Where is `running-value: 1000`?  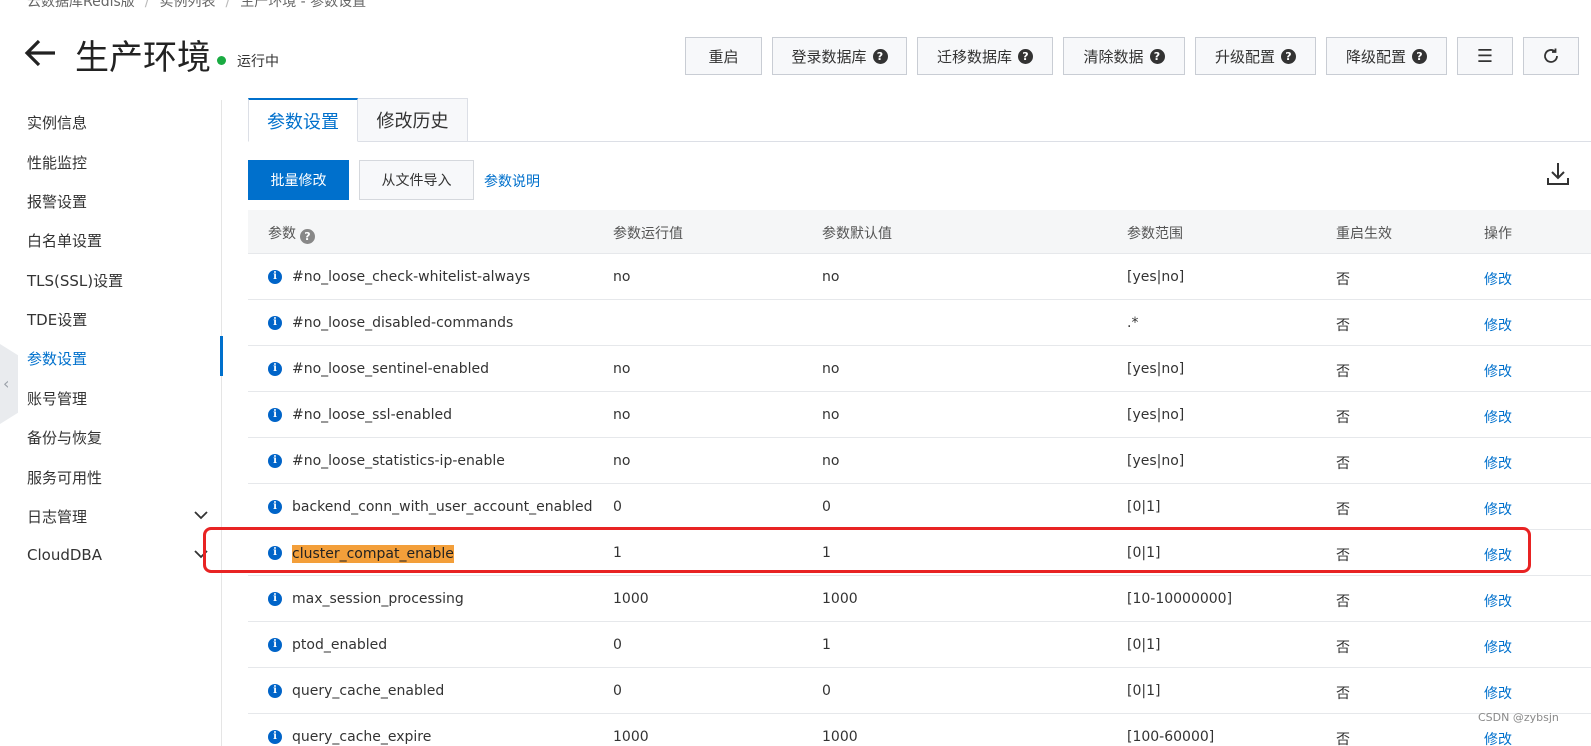
running-value: 1000 is located at coordinates (631, 737).